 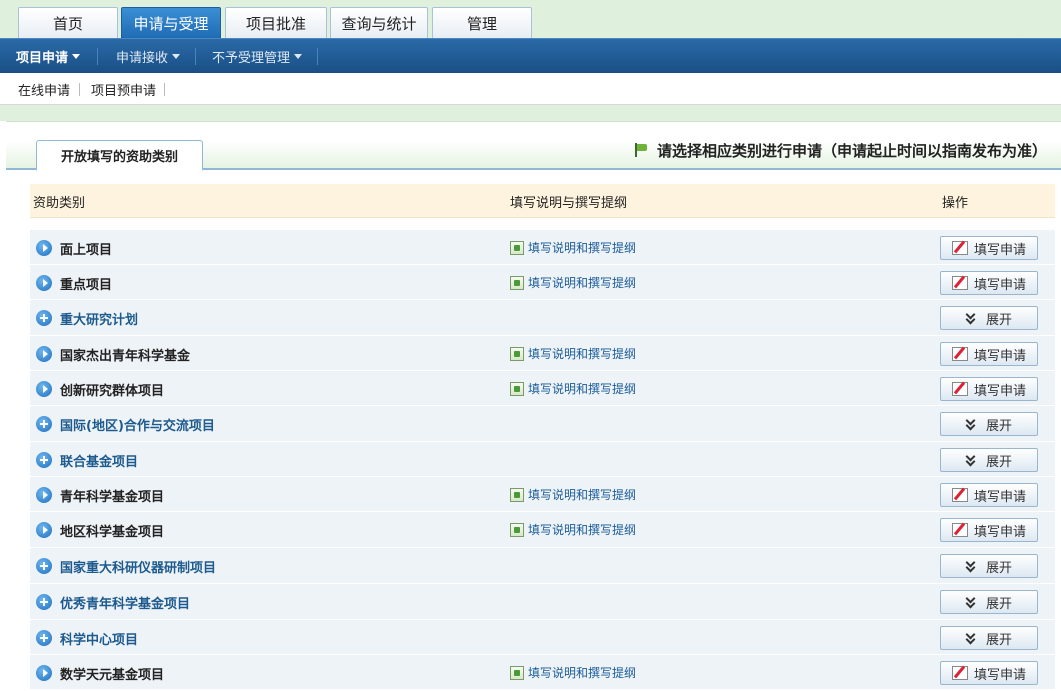 What do you see at coordinates (79, 89) in the screenshot?
I see `subnav-divider` at bounding box center [79, 89].